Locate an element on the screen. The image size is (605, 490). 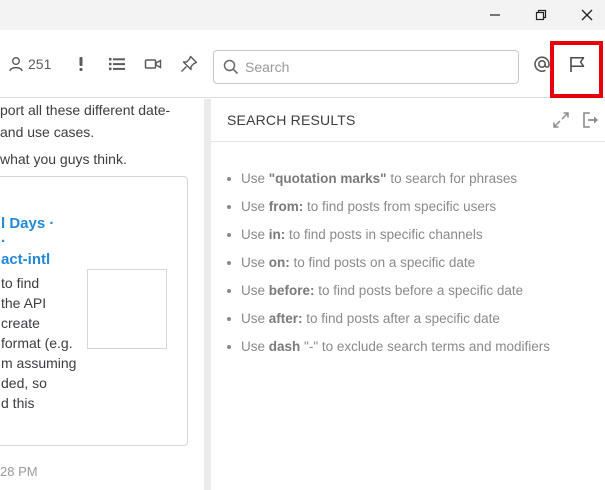
recent-mentions-button is located at coordinates (542, 64).